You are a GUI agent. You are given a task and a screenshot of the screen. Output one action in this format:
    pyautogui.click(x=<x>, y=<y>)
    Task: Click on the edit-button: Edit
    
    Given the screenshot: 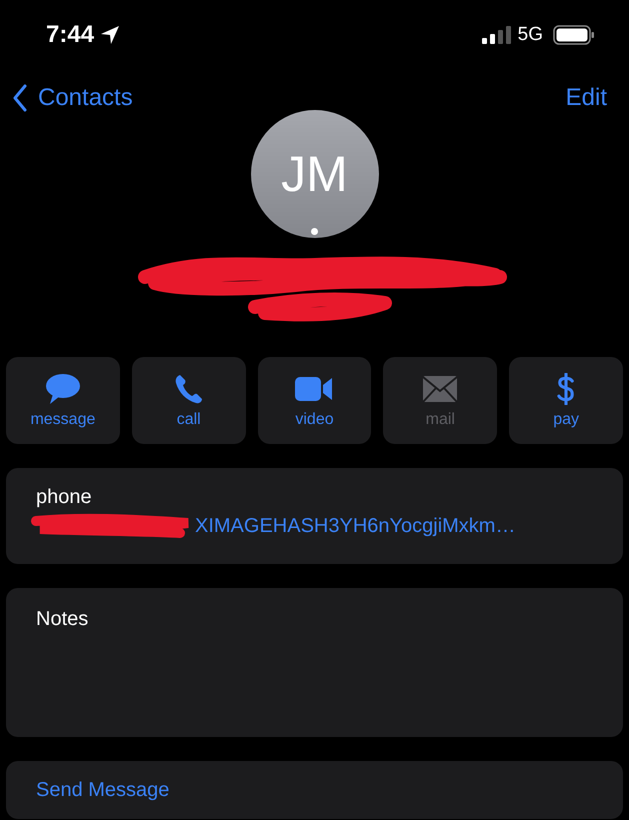 What is the action you would take?
    pyautogui.click(x=586, y=98)
    